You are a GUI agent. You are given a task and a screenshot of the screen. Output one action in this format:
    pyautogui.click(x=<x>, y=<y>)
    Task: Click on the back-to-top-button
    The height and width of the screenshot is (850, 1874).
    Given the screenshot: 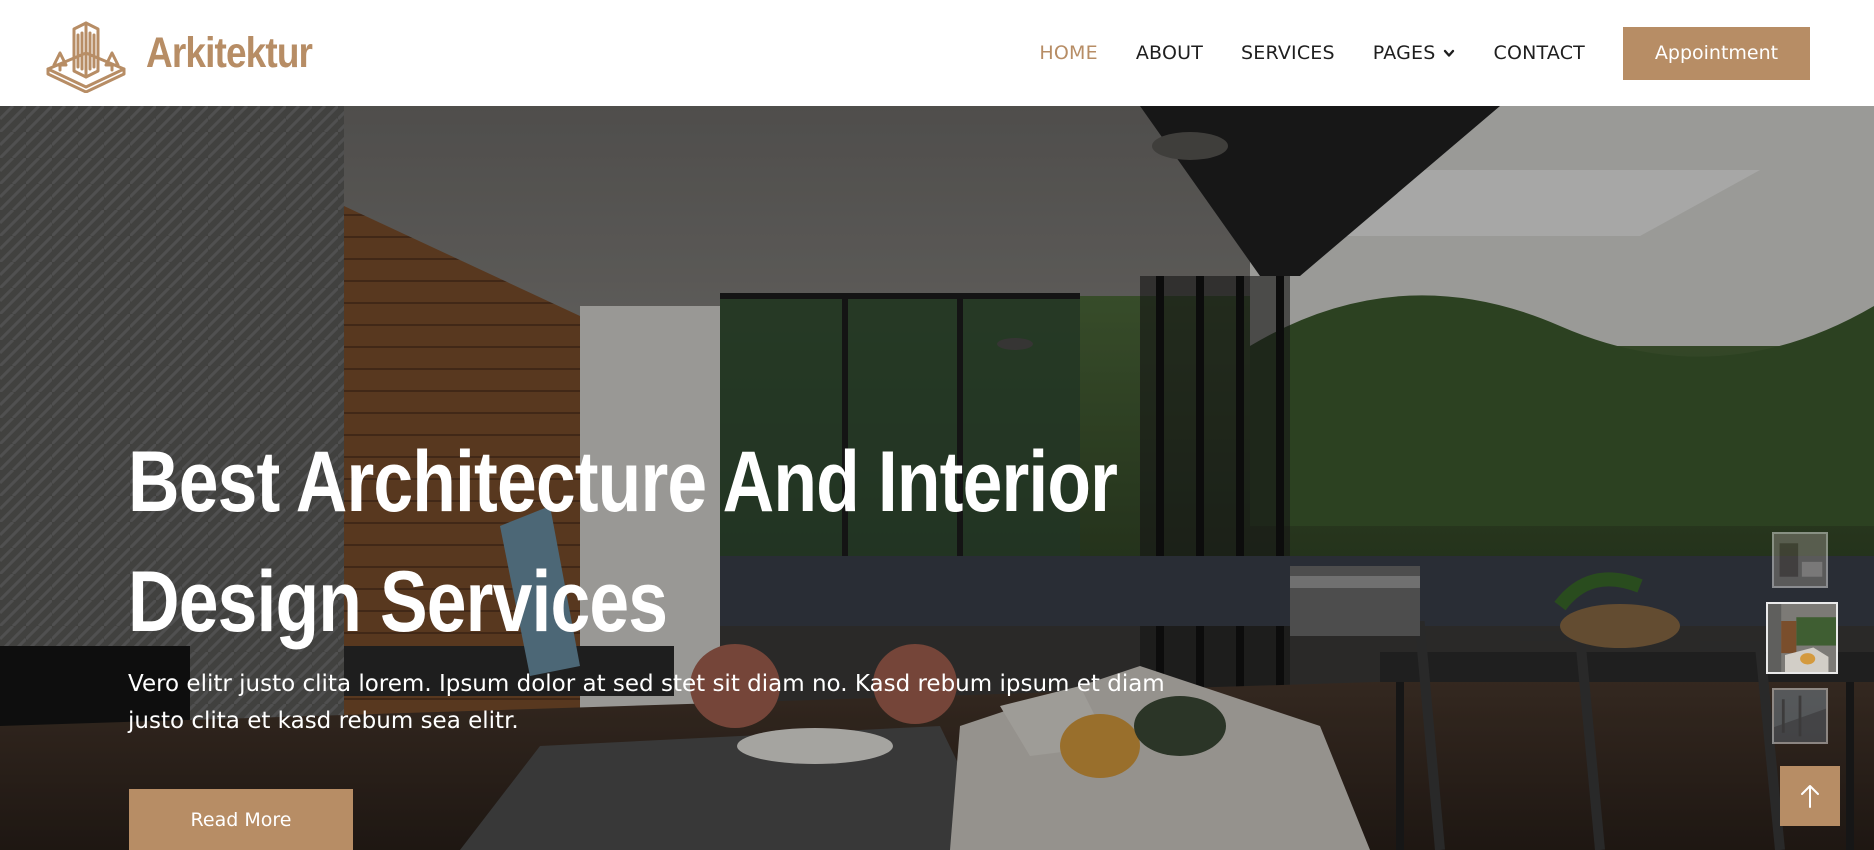 What is the action you would take?
    pyautogui.click(x=1810, y=796)
    